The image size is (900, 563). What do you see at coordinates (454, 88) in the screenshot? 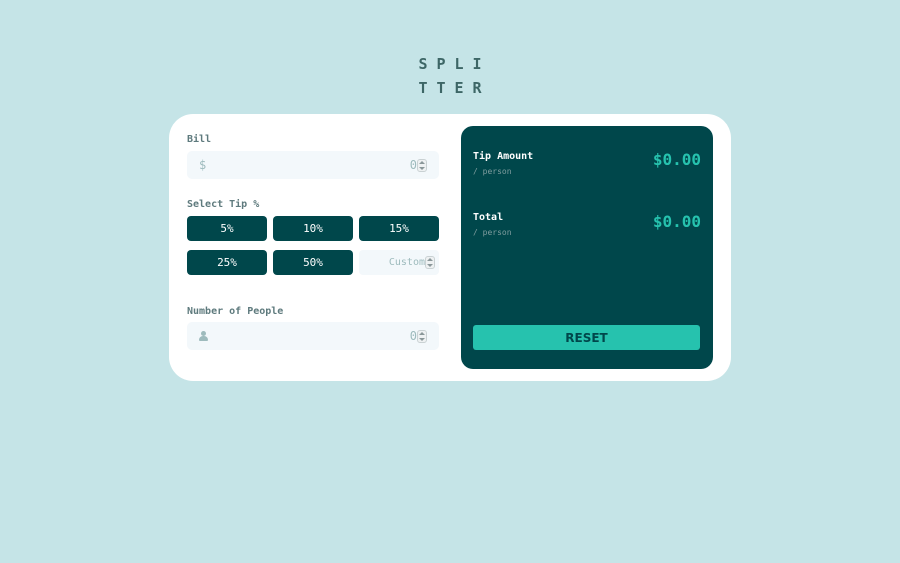
I see `logo-line-2: TTER` at bounding box center [454, 88].